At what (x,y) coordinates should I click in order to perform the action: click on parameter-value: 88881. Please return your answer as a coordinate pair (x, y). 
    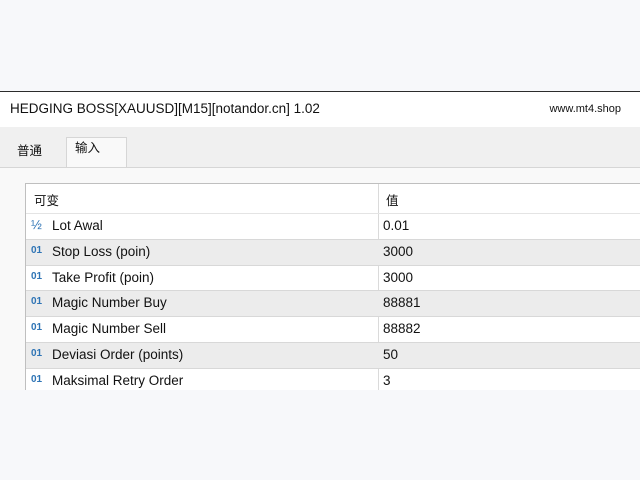
    Looking at the image, I should click on (402, 302).